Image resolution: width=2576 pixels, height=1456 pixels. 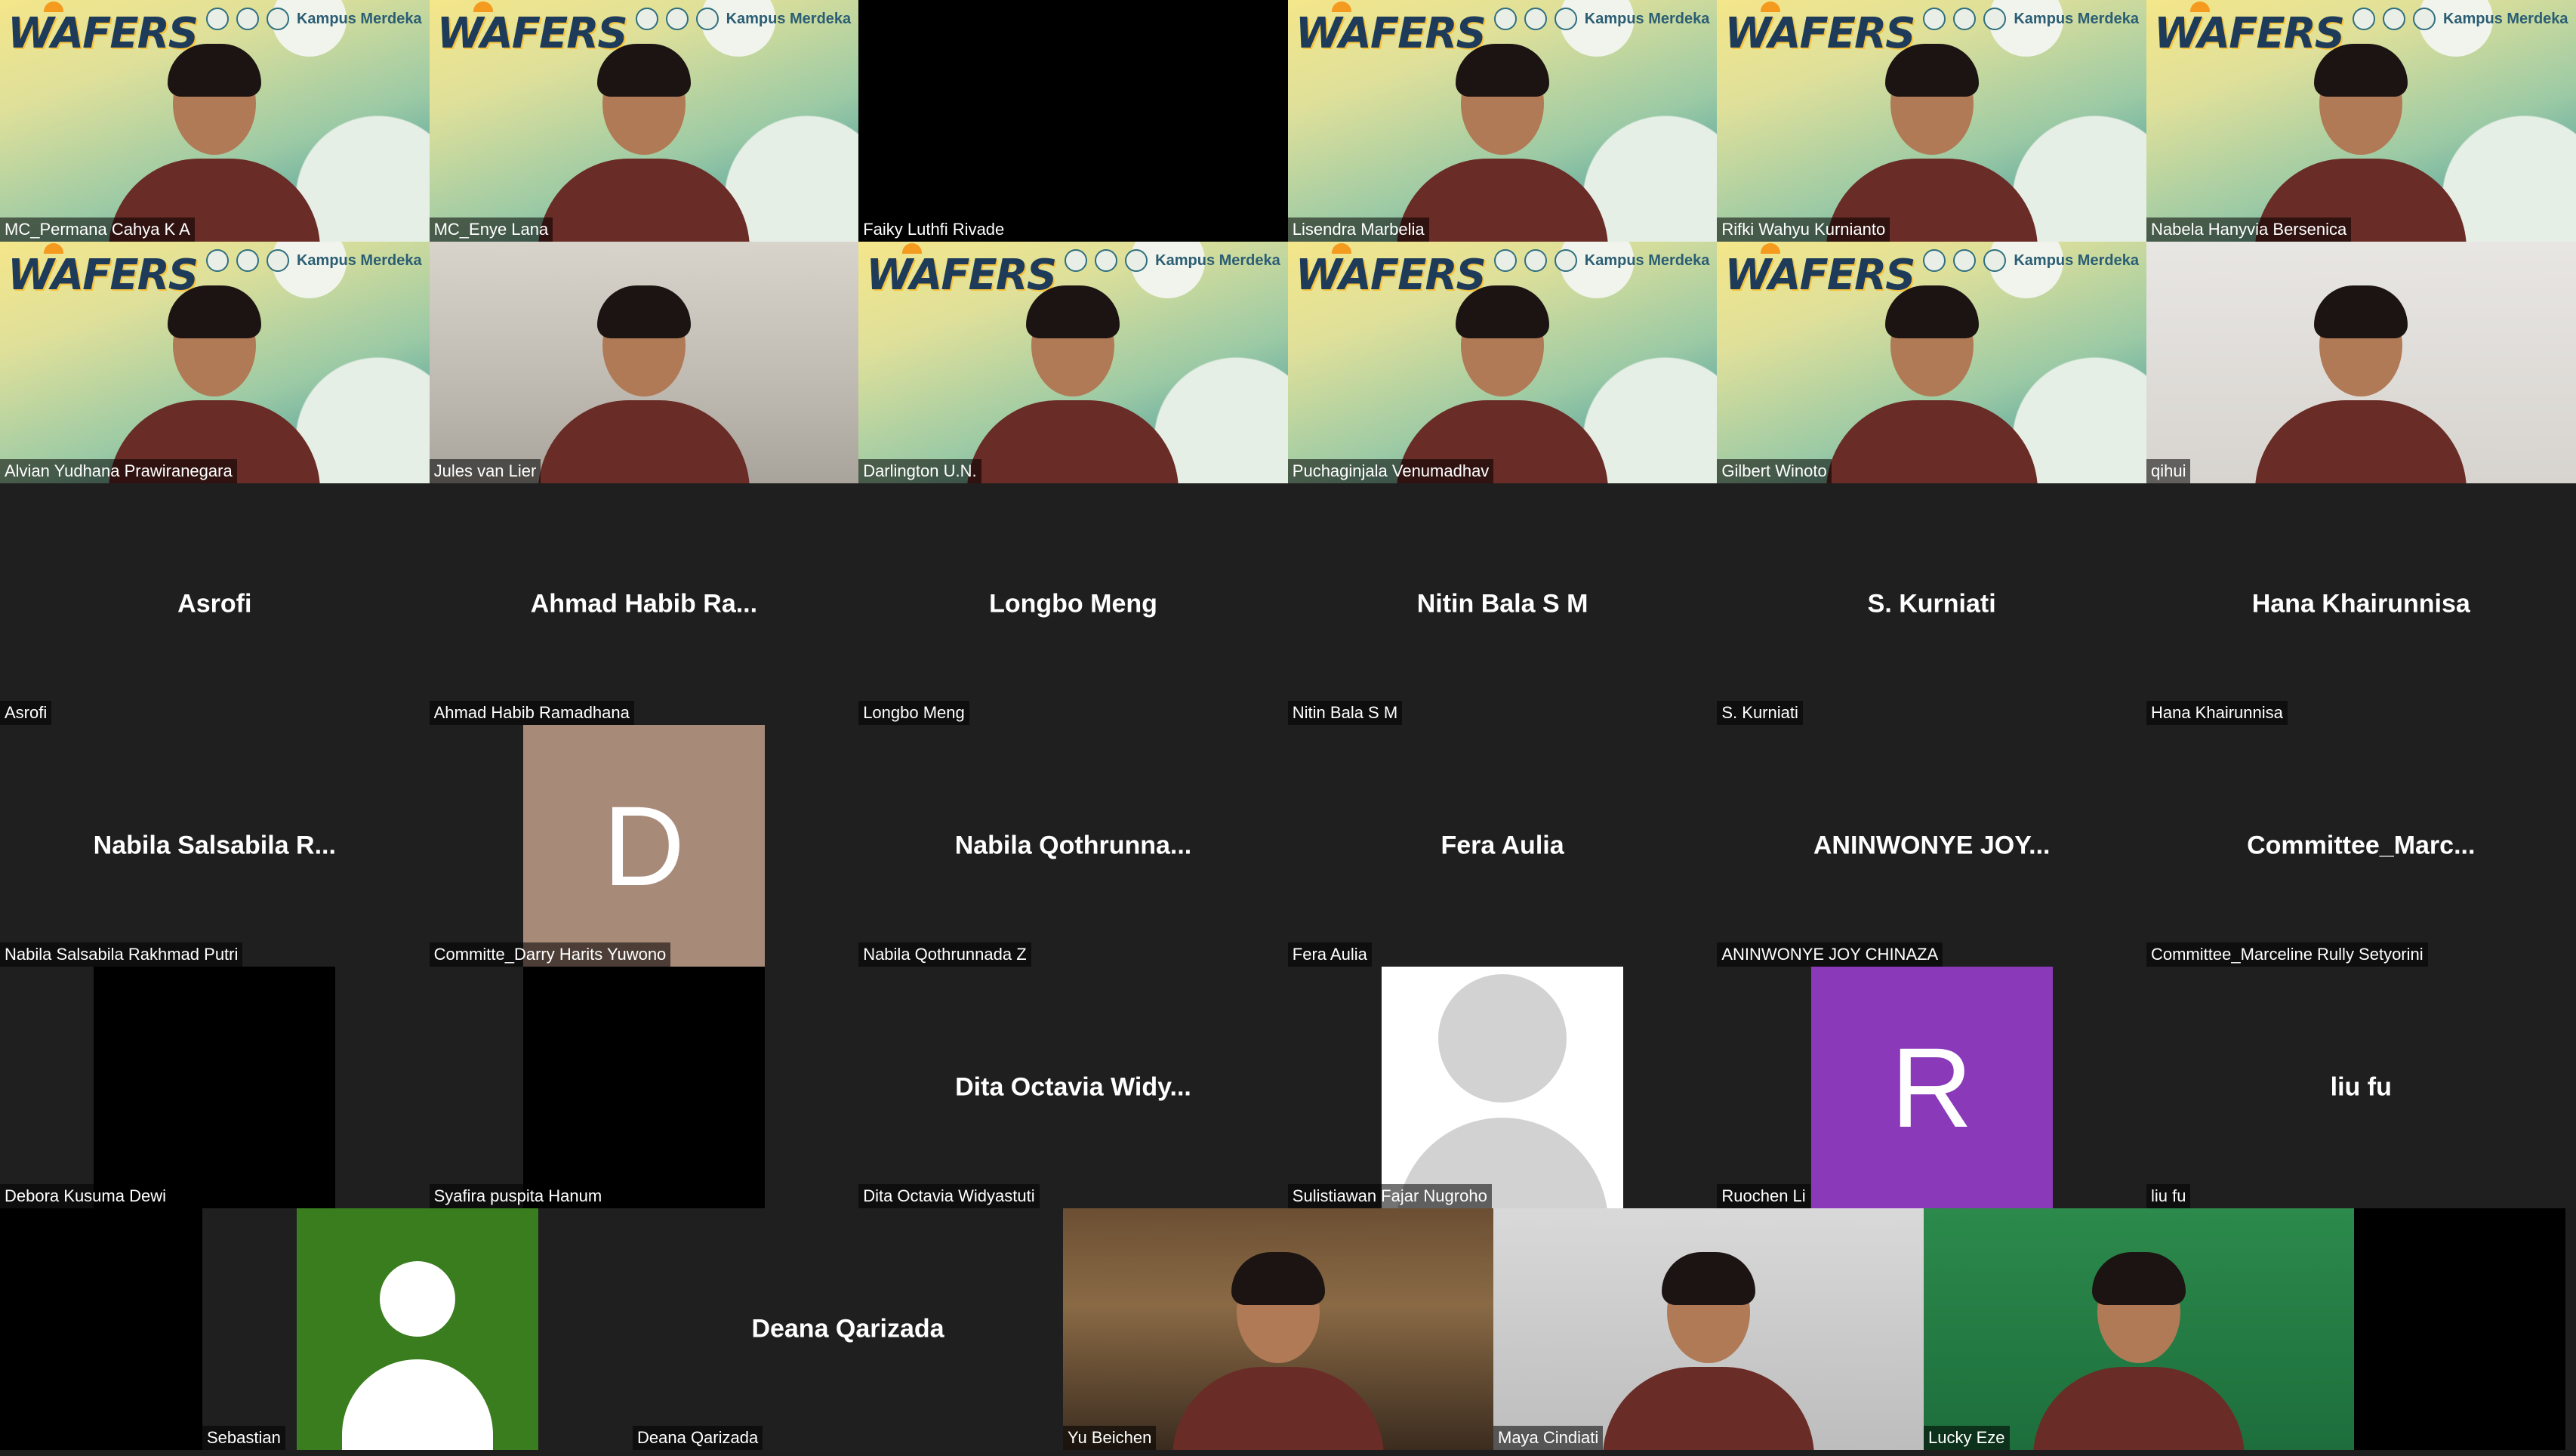 I want to click on participant-tile: Syafira puspita Hanum, so click(x=644, y=1087).